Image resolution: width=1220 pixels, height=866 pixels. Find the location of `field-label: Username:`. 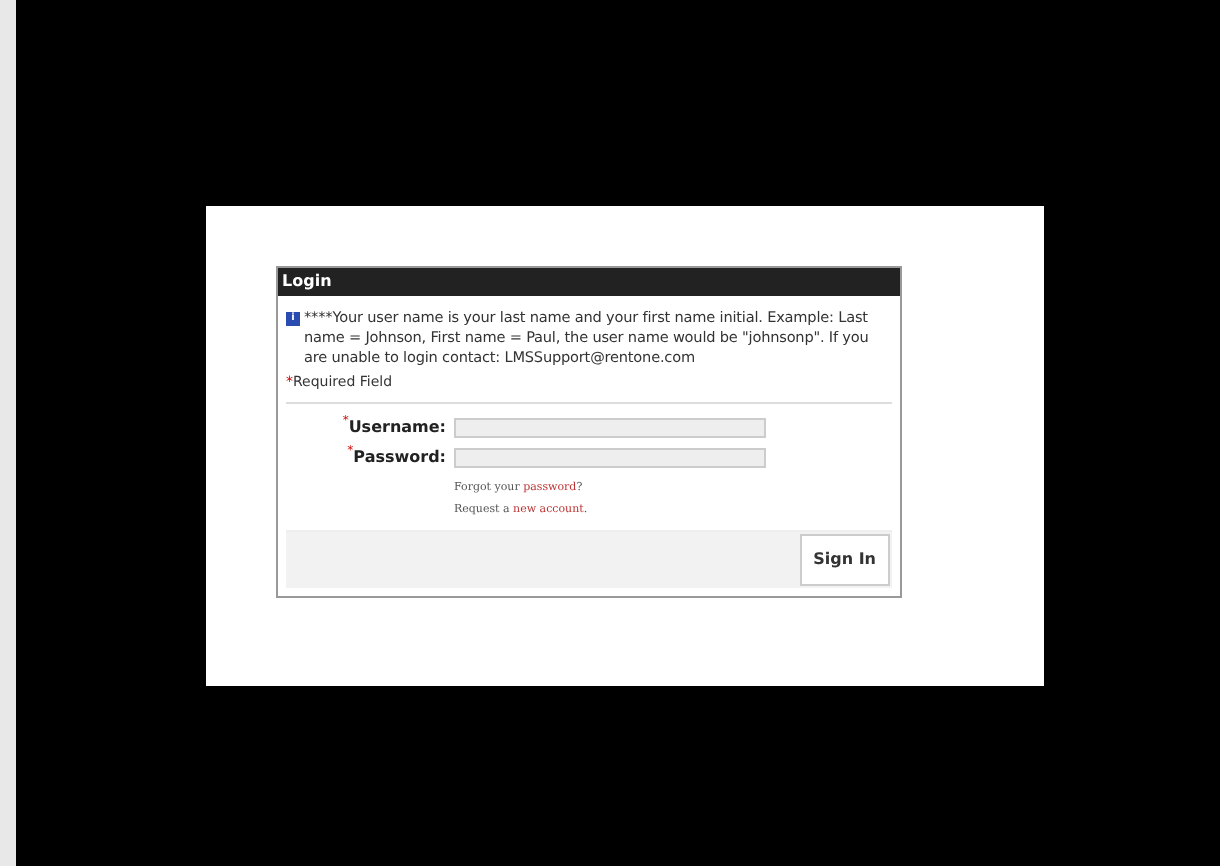

field-label: Username: is located at coordinates (397, 428).